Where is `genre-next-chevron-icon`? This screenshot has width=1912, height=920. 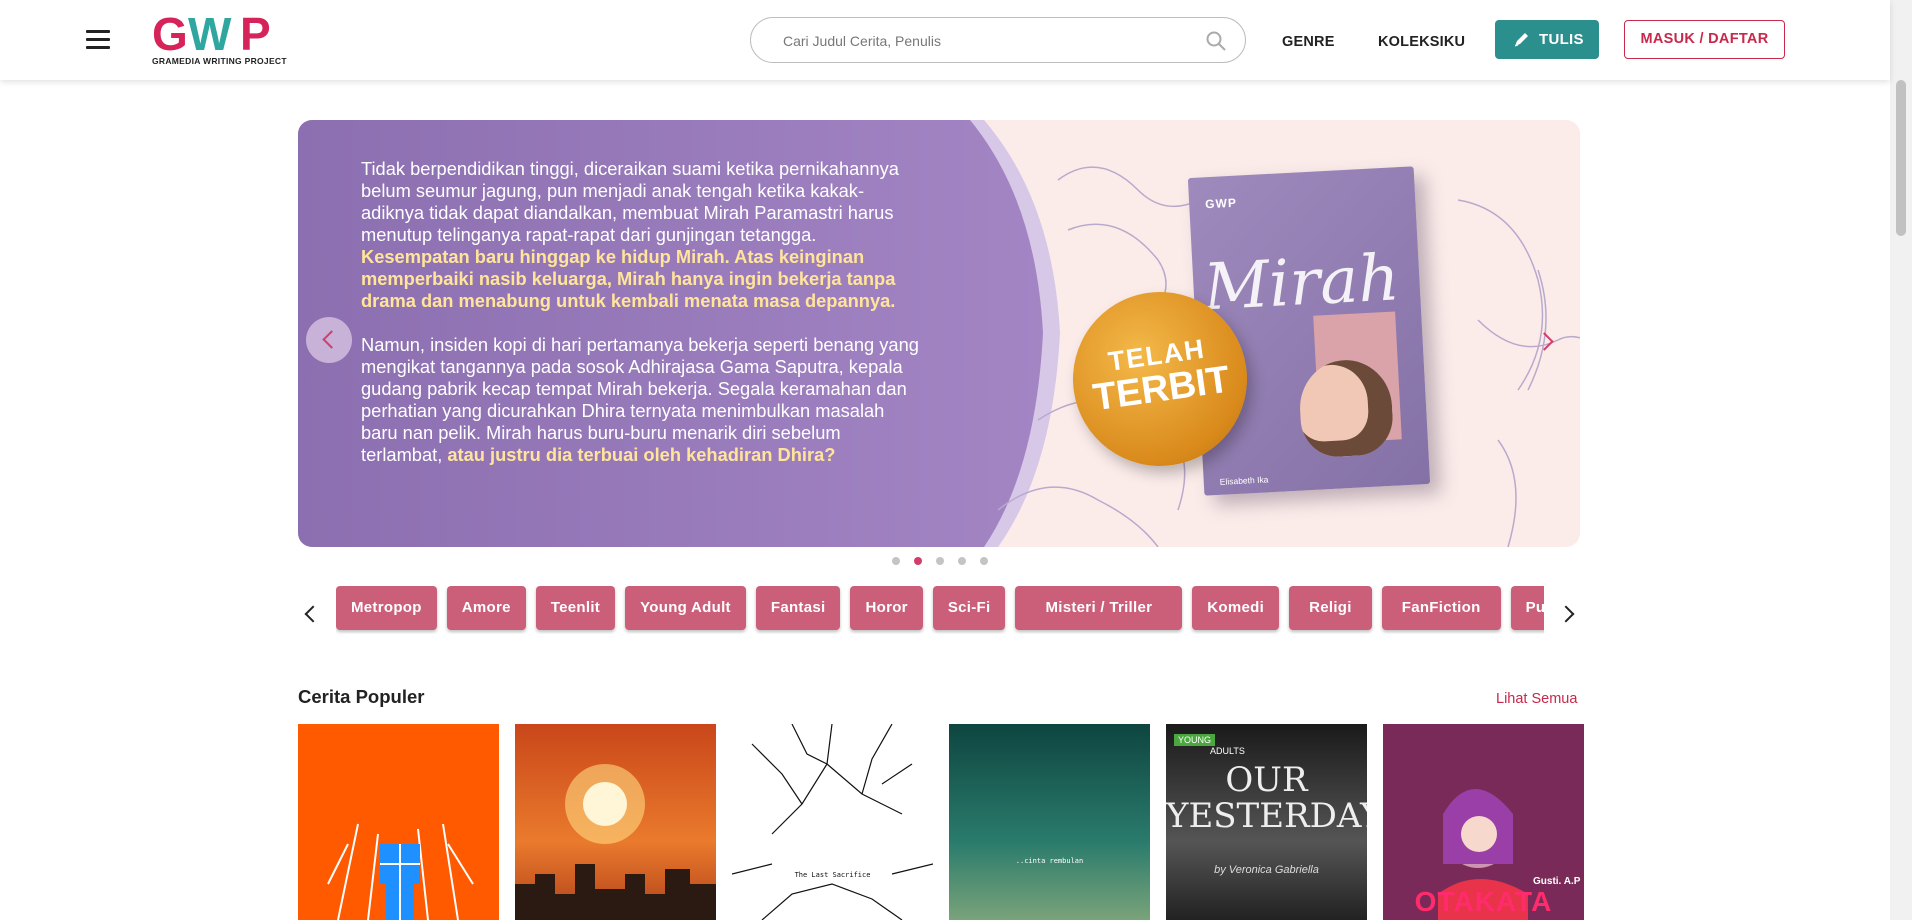
genre-next-chevron-icon is located at coordinates (1570, 614).